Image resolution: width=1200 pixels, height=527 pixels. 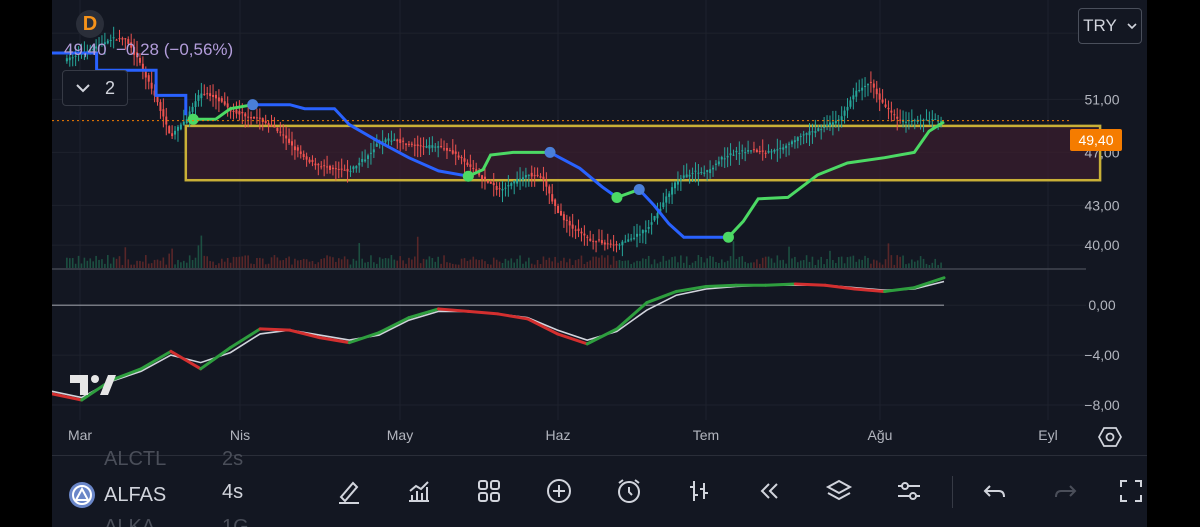 What do you see at coordinates (629, 491) in the screenshot?
I see `alert-button` at bounding box center [629, 491].